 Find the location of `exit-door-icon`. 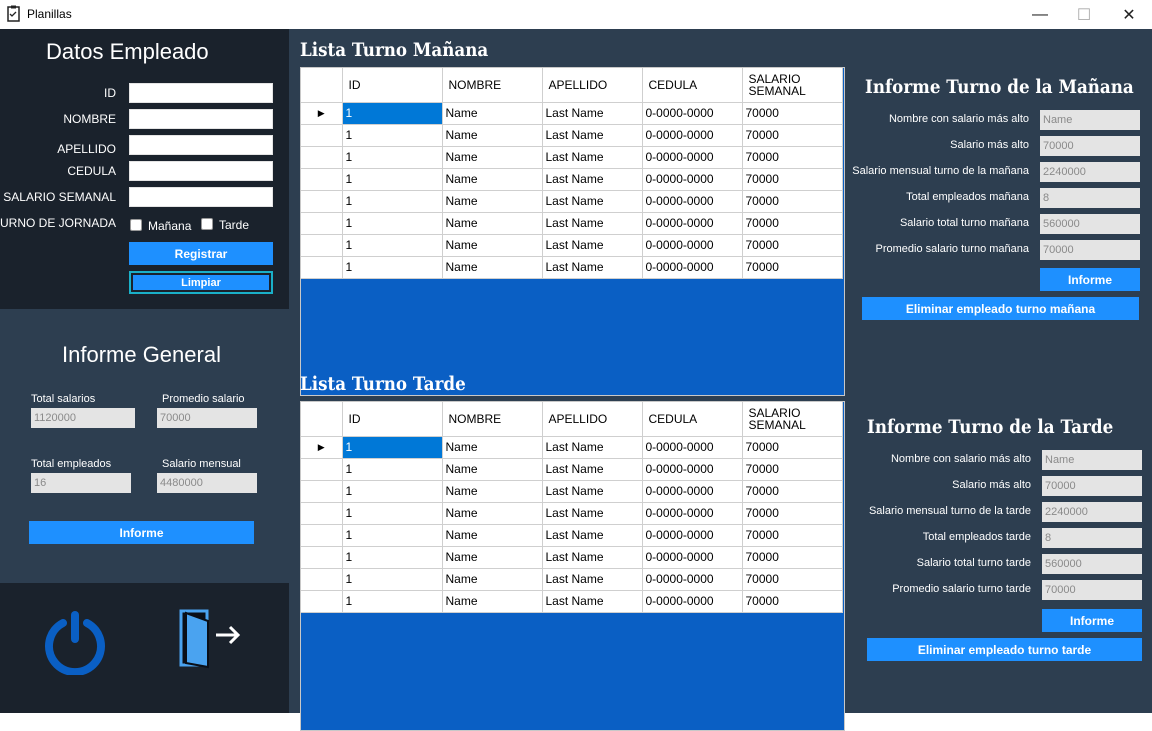

exit-door-icon is located at coordinates (211, 638).